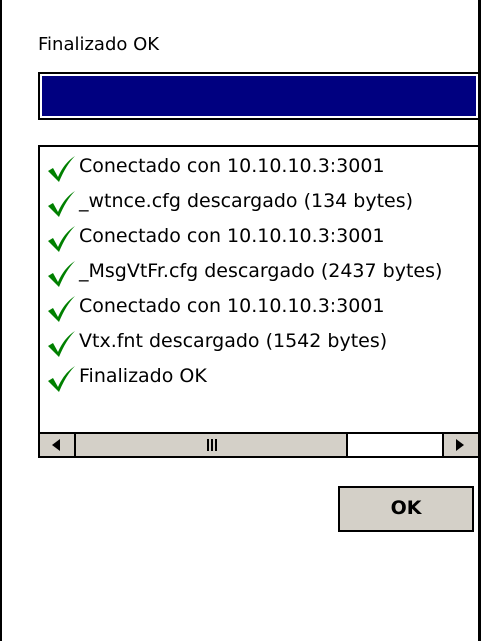  What do you see at coordinates (233, 341) in the screenshot?
I see `log-item-text: Vtx.fnt descargado (1542 bytes)` at bounding box center [233, 341].